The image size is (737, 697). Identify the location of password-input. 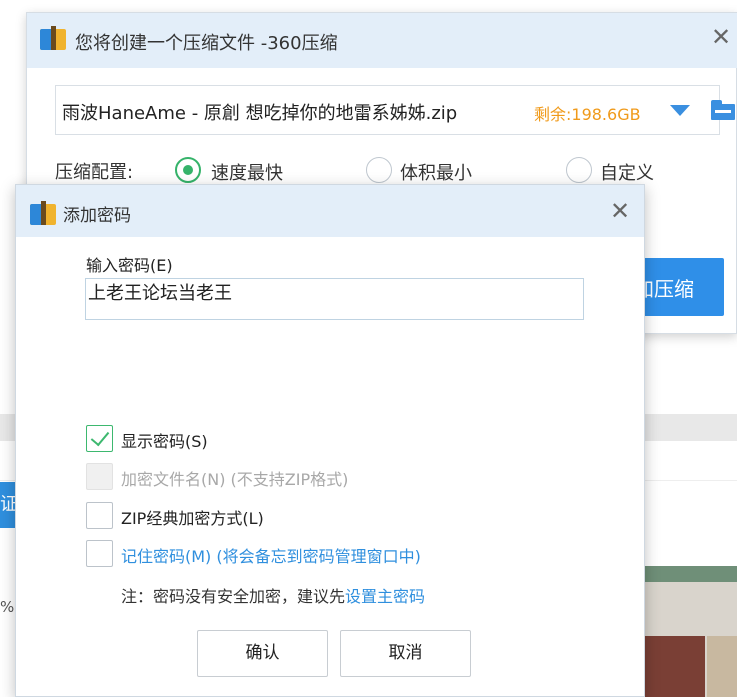
(334, 299).